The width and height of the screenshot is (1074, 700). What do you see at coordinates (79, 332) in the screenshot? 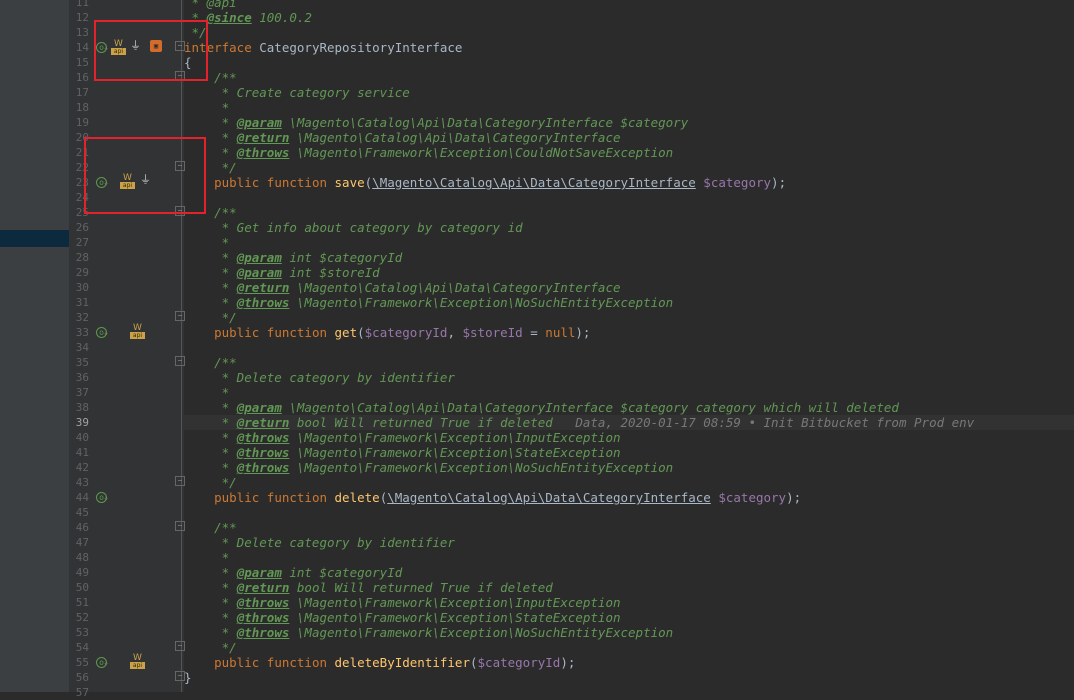
I see `line-number: 33` at bounding box center [79, 332].